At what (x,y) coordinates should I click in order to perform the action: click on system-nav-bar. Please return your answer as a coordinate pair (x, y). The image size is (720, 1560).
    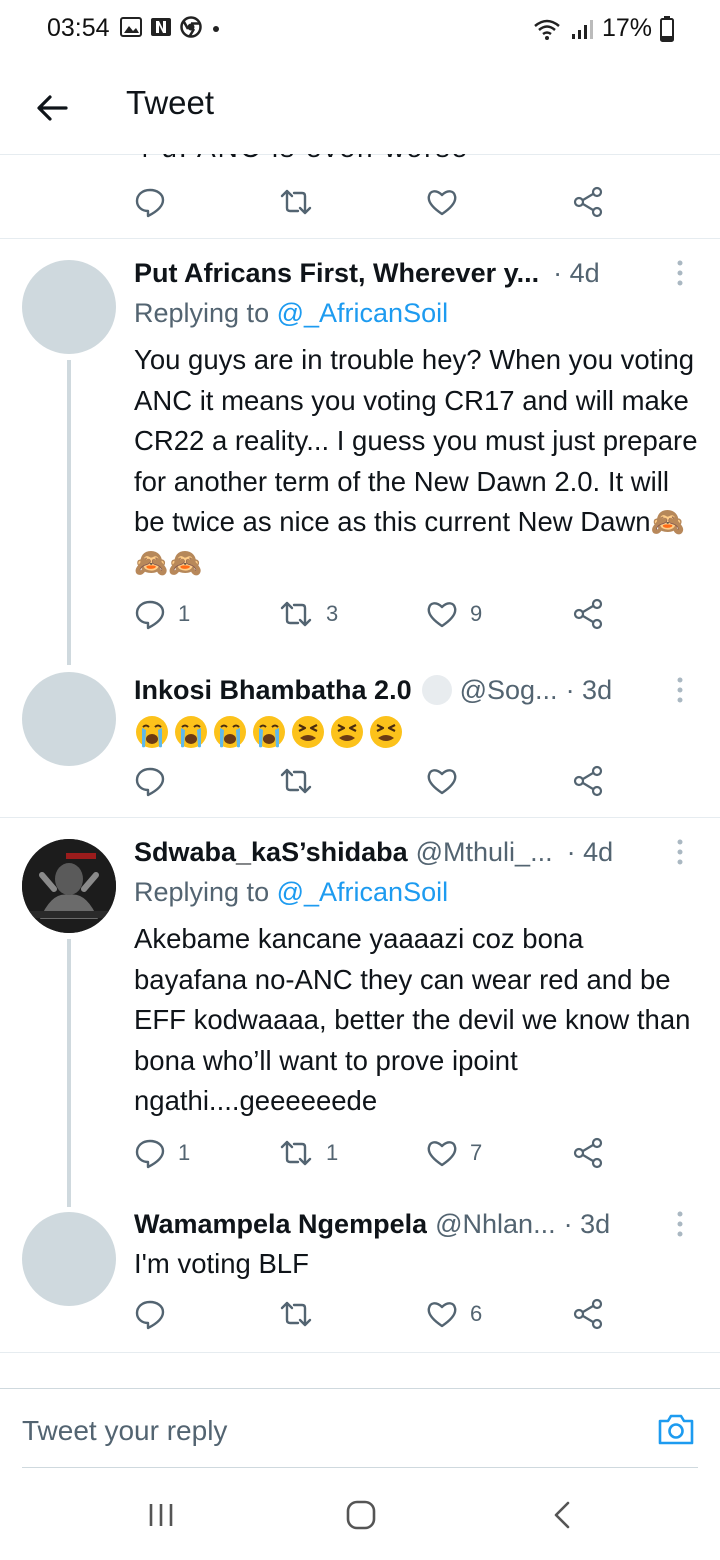
    Looking at the image, I should click on (360, 1515).